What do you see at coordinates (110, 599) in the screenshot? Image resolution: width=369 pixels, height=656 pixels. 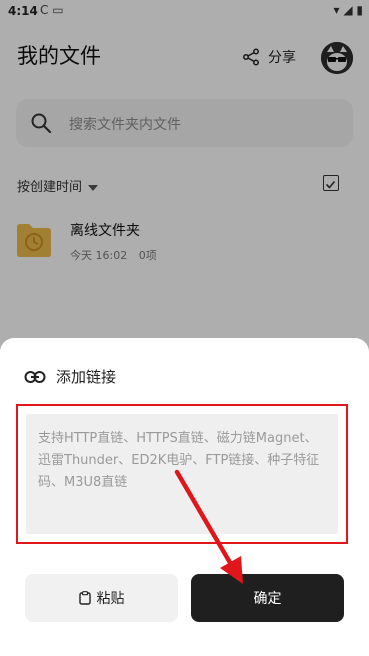 I see `paste-label: 粘贴` at bounding box center [110, 599].